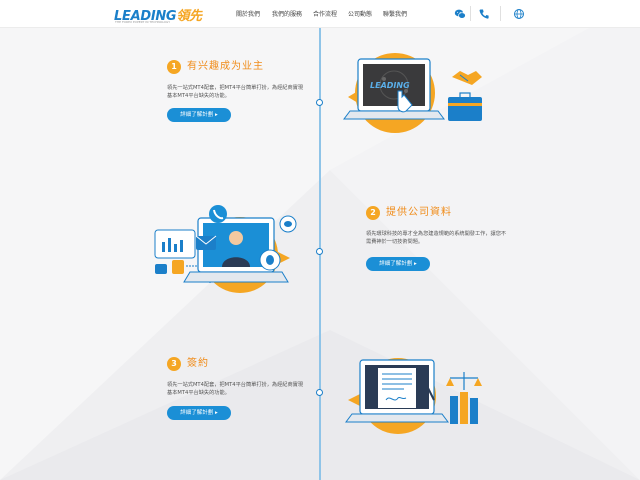 This screenshot has height=480, width=640. What do you see at coordinates (225, 66) in the screenshot?
I see `step-title: 有兴趣成为业主` at bounding box center [225, 66].